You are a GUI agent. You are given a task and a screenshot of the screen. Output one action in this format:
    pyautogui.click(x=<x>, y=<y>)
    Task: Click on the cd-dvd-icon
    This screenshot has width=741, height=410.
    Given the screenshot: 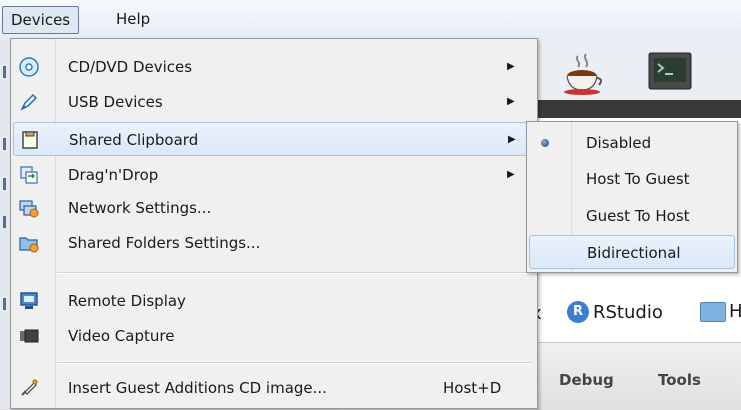 What is the action you would take?
    pyautogui.click(x=29, y=67)
    